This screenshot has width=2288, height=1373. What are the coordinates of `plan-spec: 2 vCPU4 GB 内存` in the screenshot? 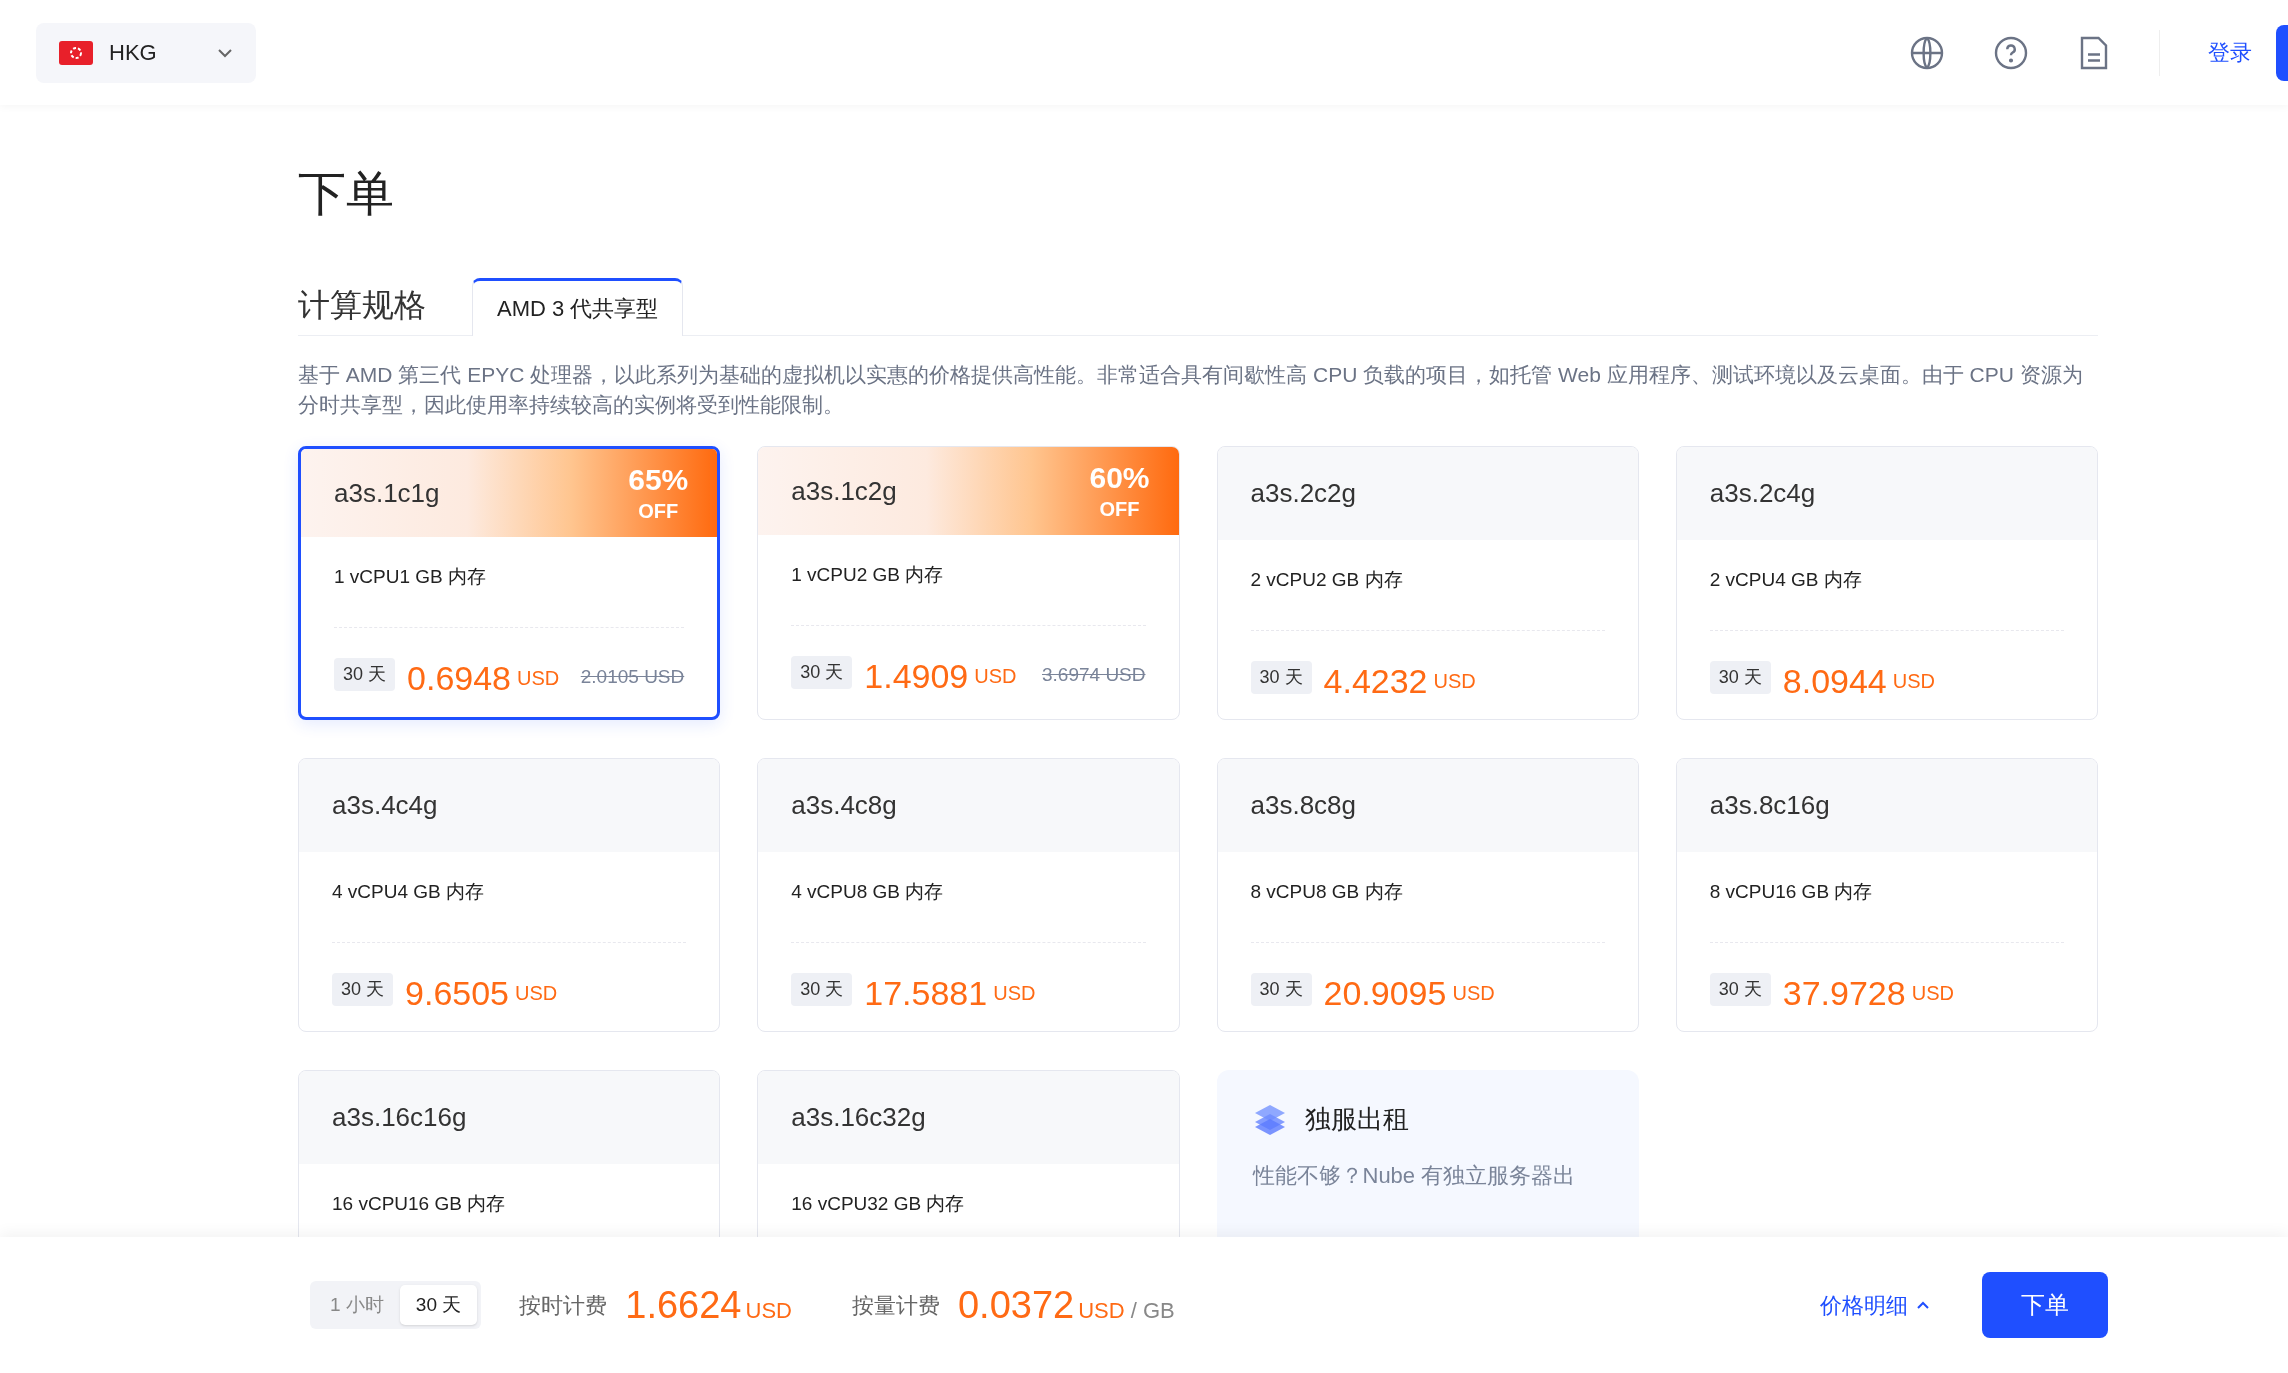 It's located at (1786, 580).